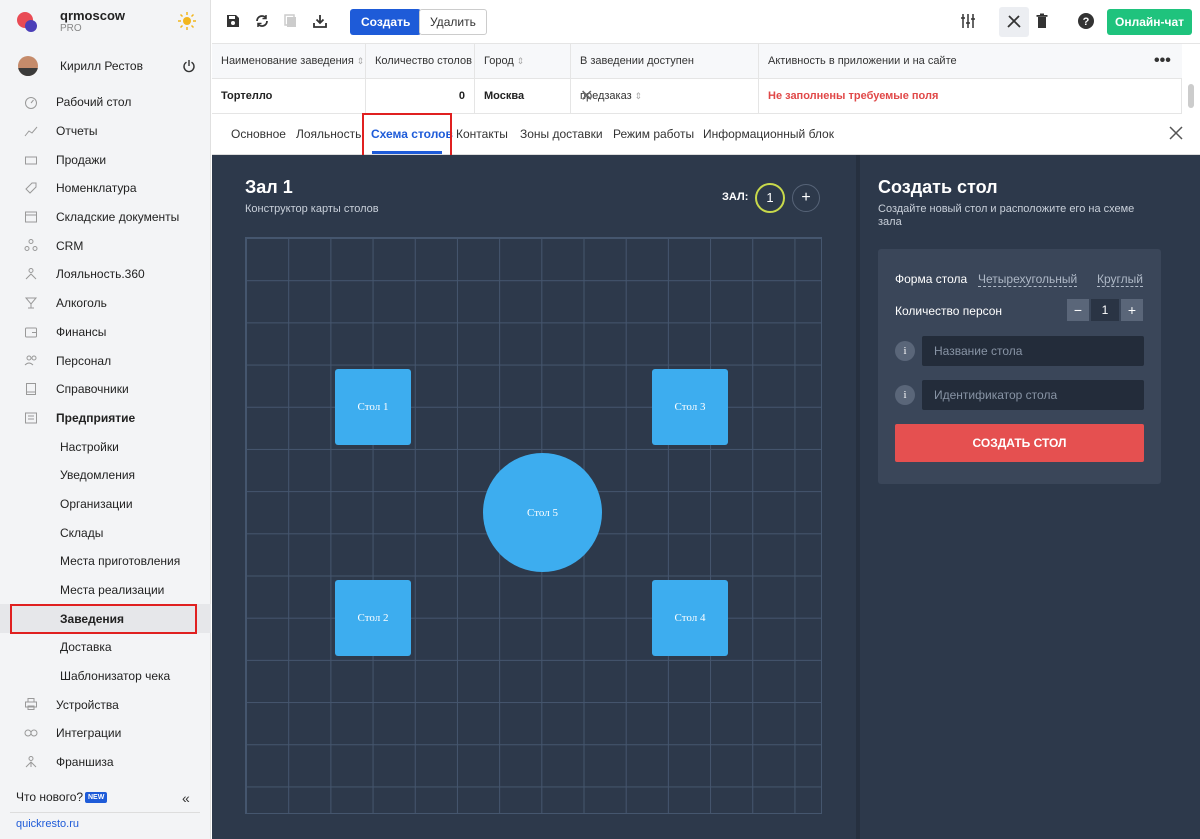 The image size is (1200, 839). I want to click on sidebar-subitem-warehouses: Склады, so click(105, 532).